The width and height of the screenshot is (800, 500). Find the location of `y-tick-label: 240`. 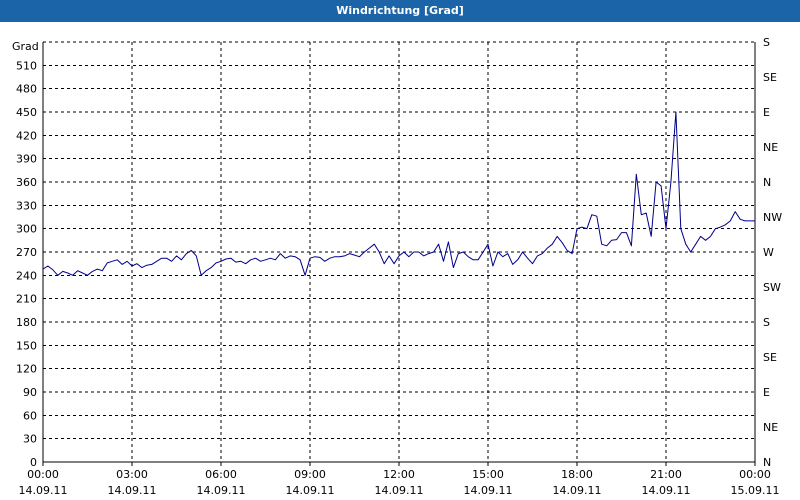

y-tick-label: 240 is located at coordinates (26, 275).